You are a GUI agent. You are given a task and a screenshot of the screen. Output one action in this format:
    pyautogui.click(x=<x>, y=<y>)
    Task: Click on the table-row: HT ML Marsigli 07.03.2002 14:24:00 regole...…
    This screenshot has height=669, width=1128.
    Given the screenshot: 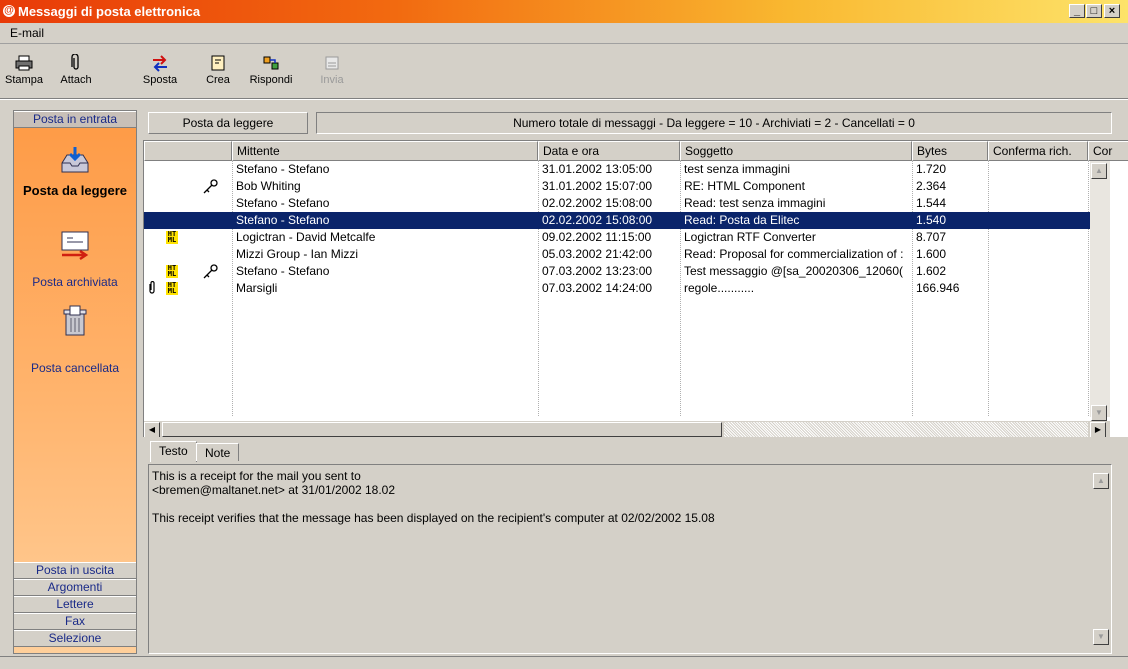 What is the action you would take?
    pyautogui.click(x=627, y=288)
    